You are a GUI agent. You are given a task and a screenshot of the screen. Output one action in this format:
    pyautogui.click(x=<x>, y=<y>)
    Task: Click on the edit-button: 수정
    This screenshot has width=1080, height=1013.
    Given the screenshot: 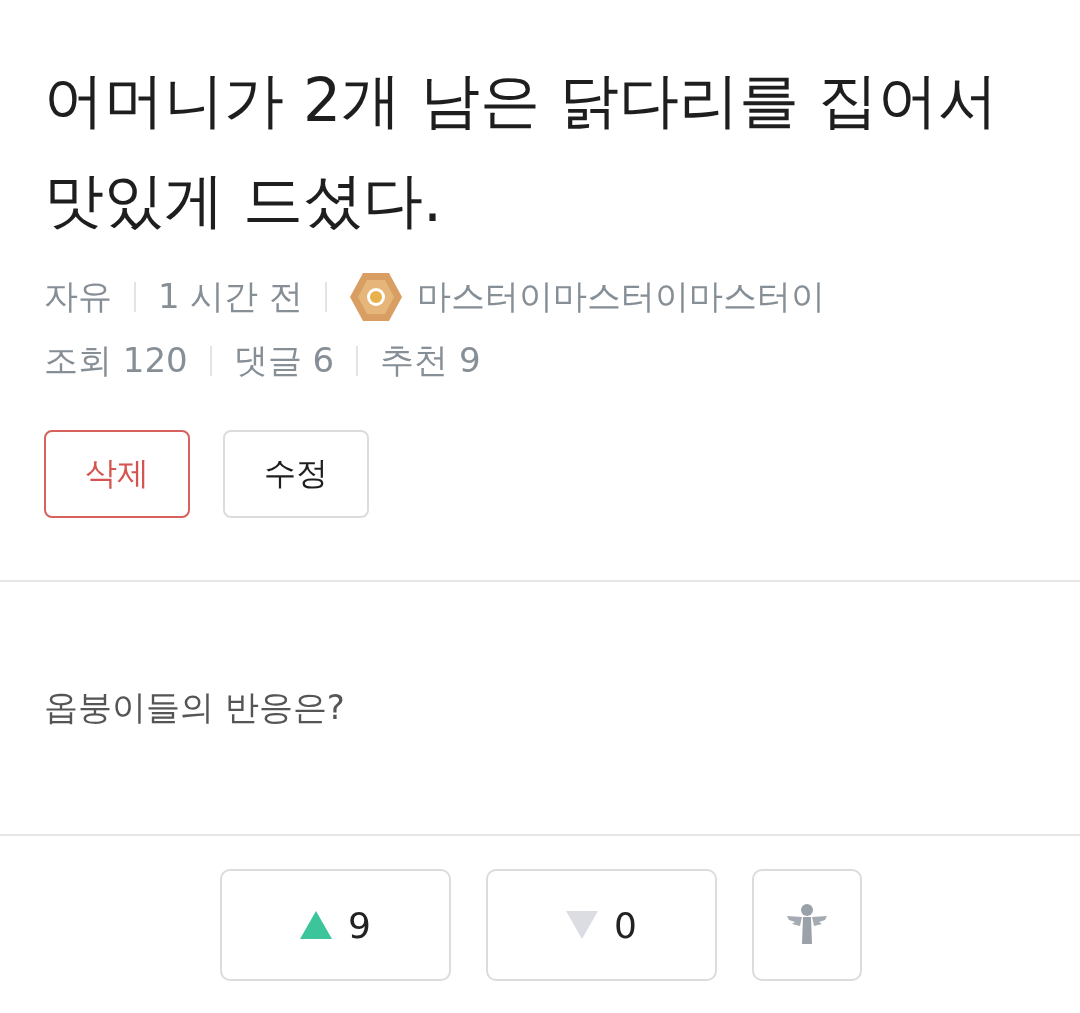 What is the action you would take?
    pyautogui.click(x=296, y=474)
    